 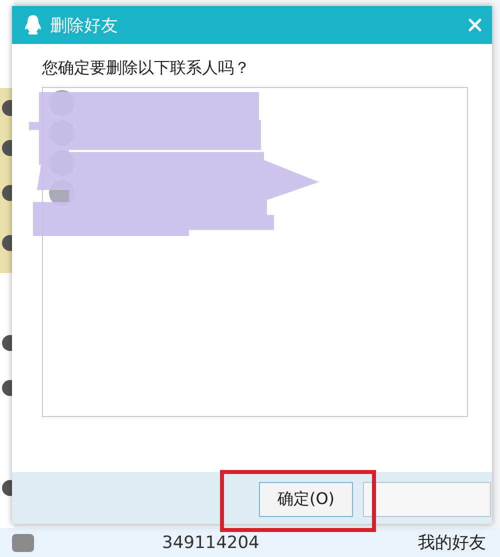 I want to click on ok-button: 确定(O), so click(x=306, y=499).